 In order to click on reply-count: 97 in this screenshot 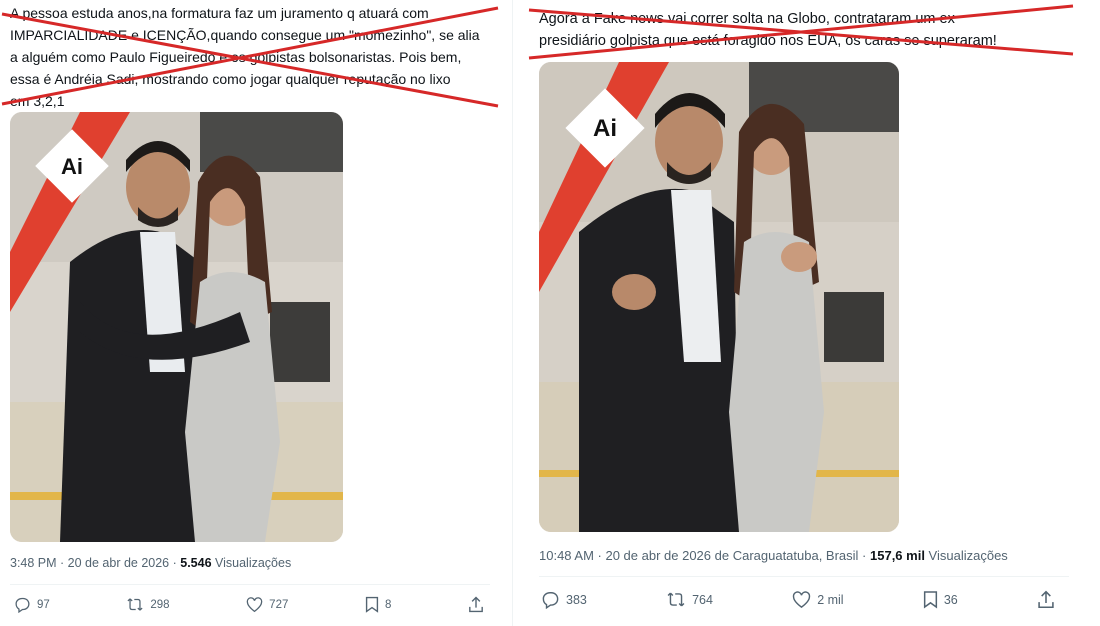, I will do `click(43, 604)`.